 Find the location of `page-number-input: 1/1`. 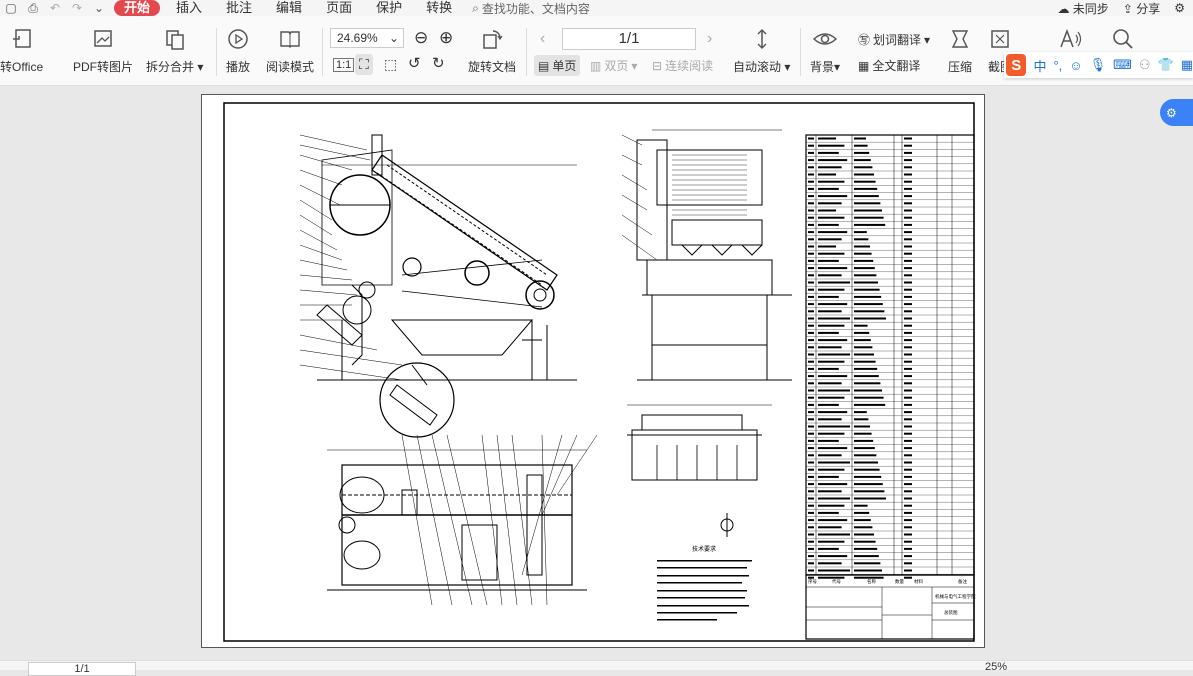

page-number-input: 1/1 is located at coordinates (629, 39).